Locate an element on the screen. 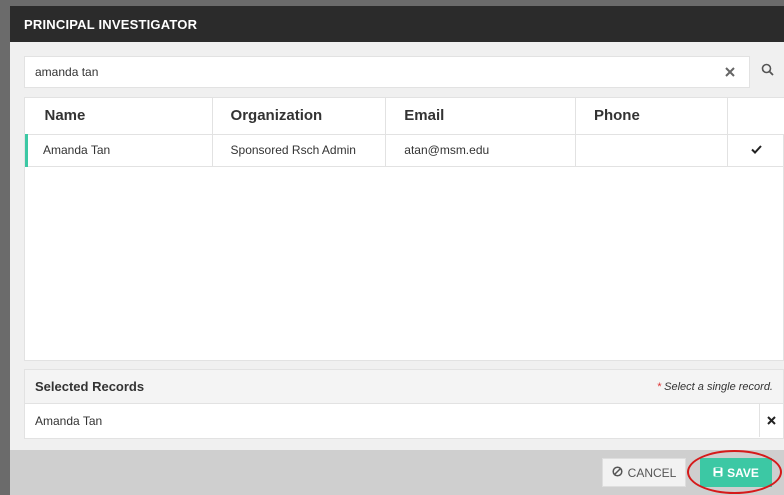 Image resolution: width=784 pixels, height=495 pixels. cancel-label: CANCEL is located at coordinates (652, 472).